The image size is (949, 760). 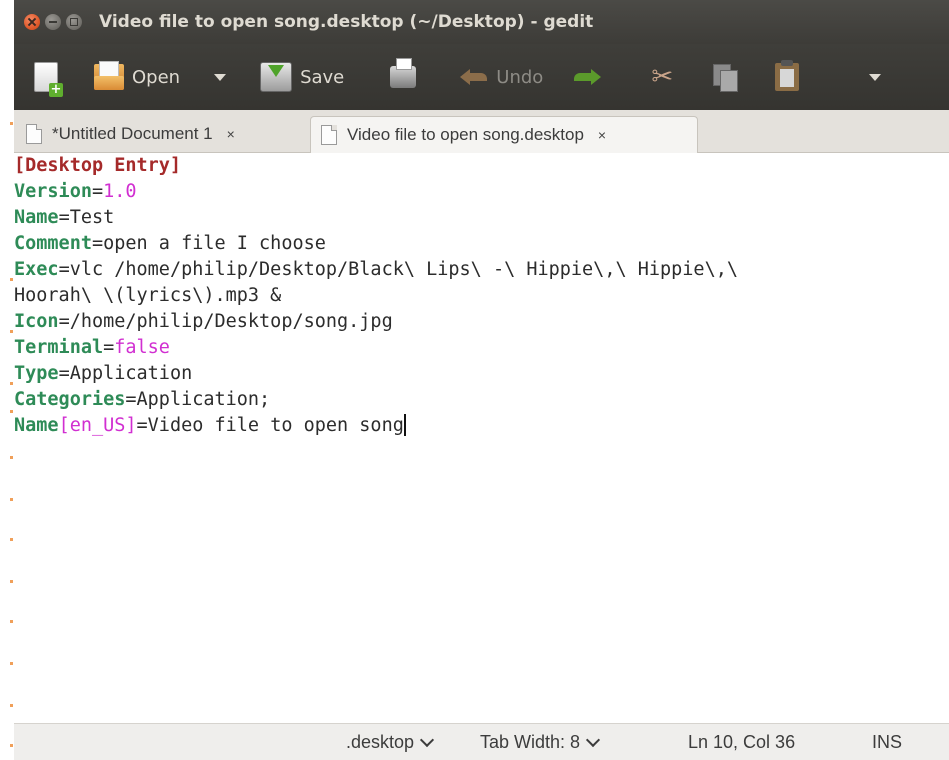 What do you see at coordinates (481, 348) in the screenshot?
I see `editor-line: Terminal=false` at bounding box center [481, 348].